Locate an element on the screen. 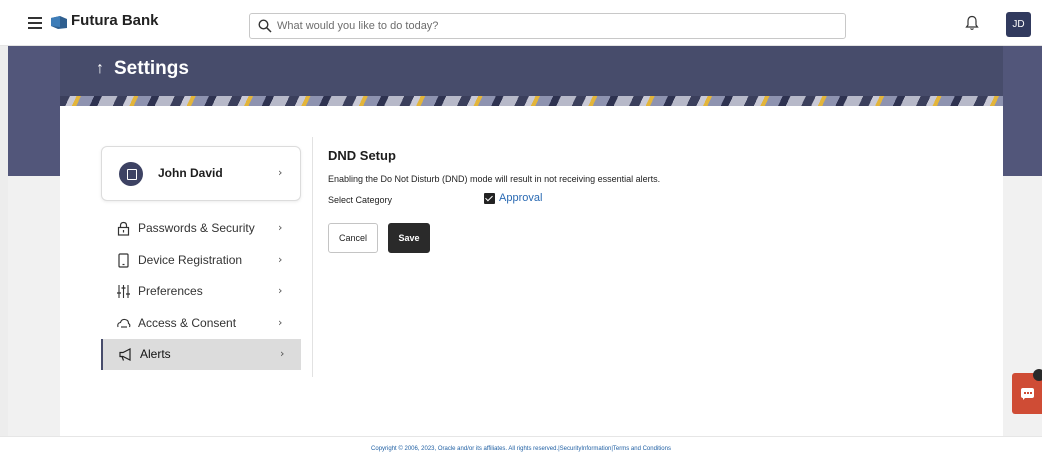  menu-item-device-registration: Device Registration › is located at coordinates (201, 260).